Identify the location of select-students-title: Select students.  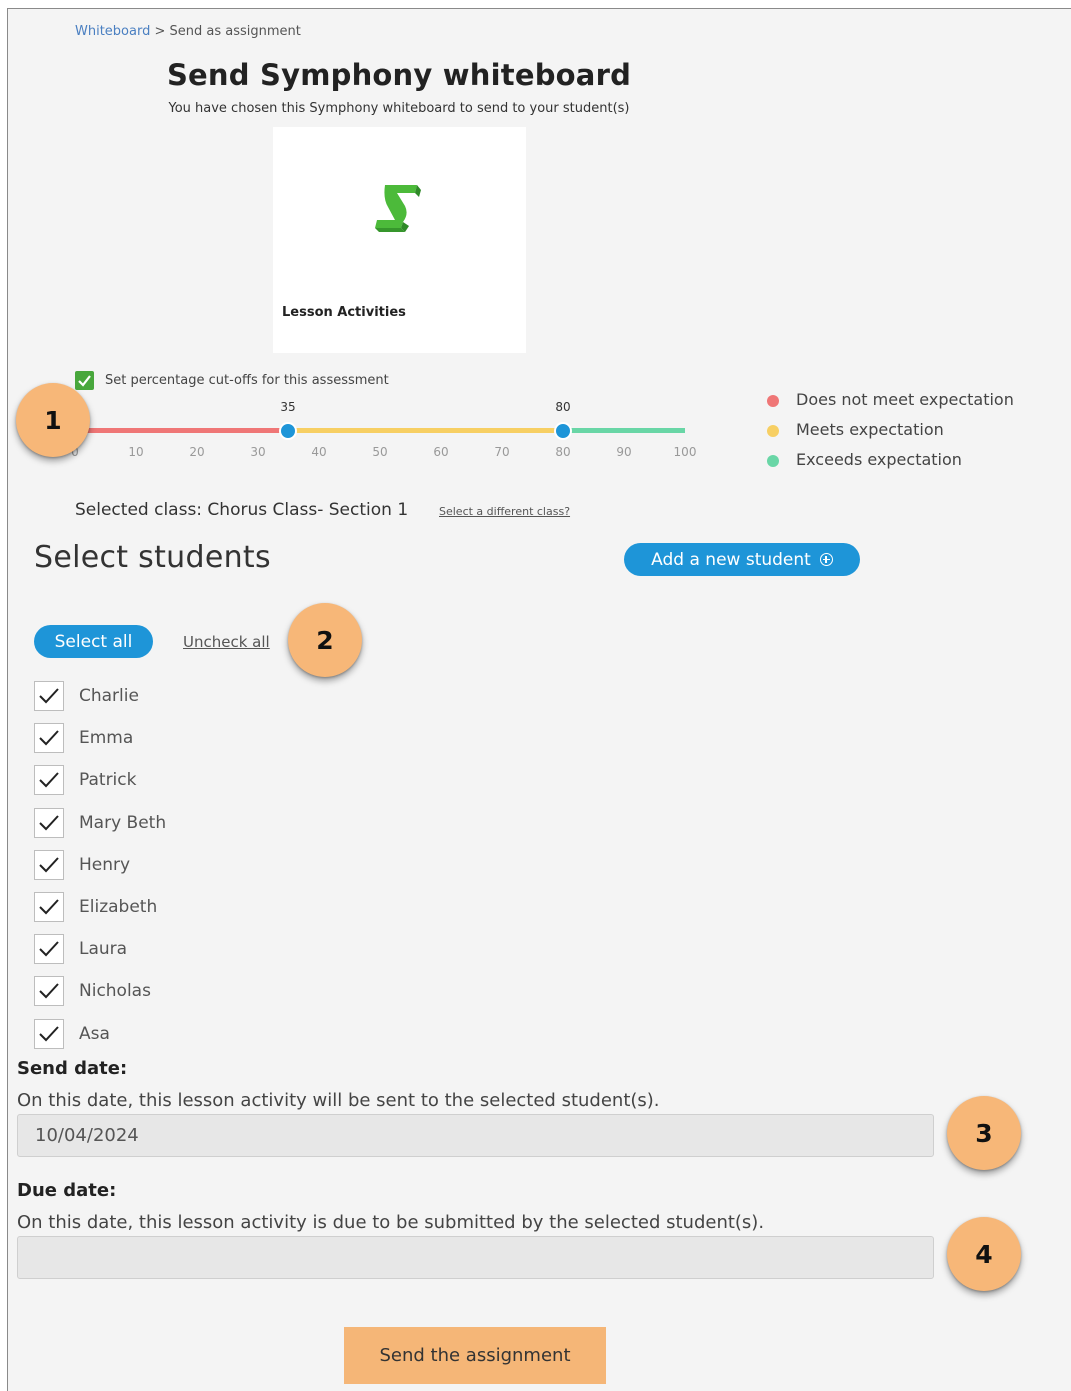
(152, 557).